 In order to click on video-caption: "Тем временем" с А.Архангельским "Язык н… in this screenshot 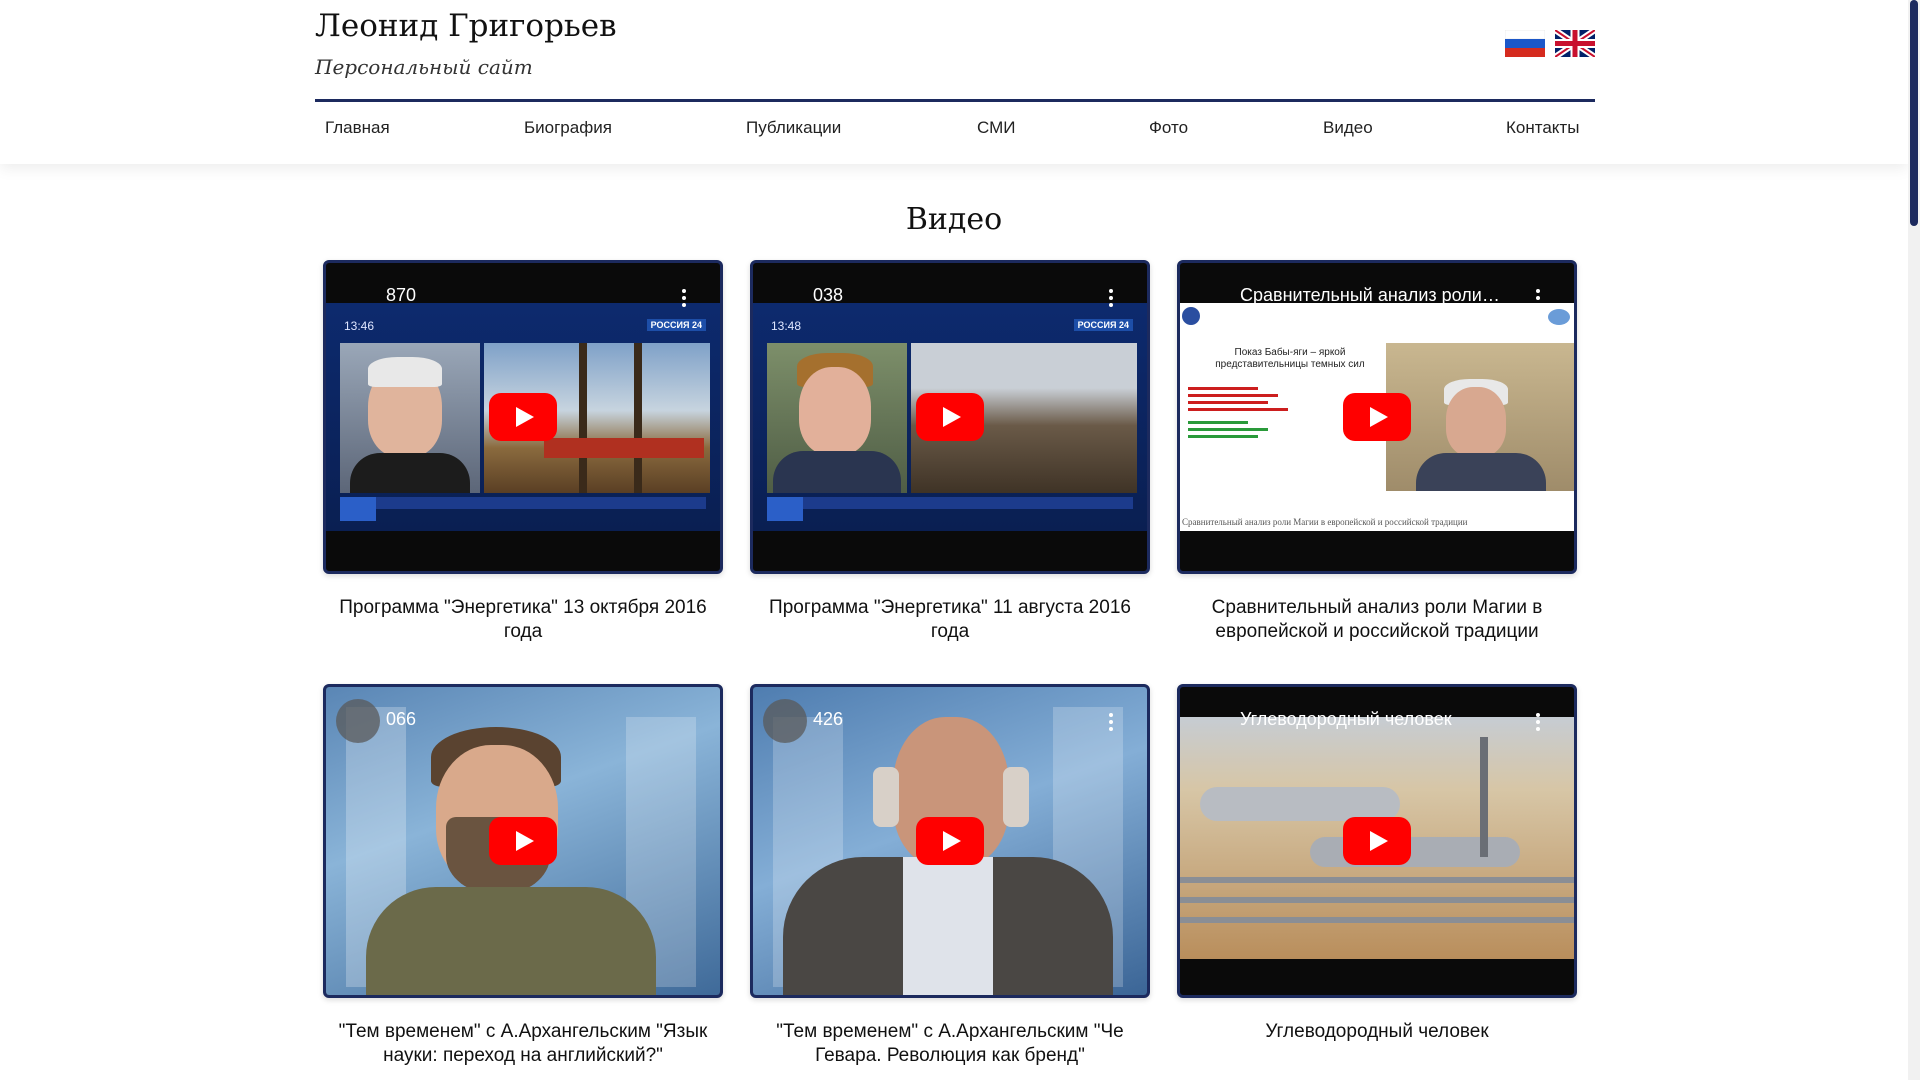, I will do `click(523, 1043)`.